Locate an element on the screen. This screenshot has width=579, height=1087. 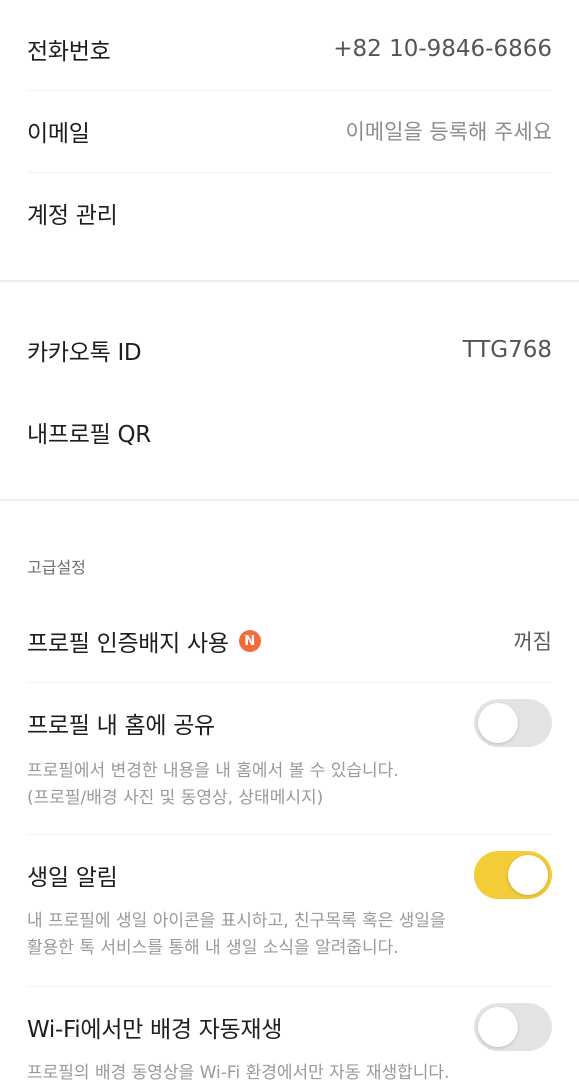
kakao-id-row: 카카오톡 ID TTG768 is located at coordinates (289, 350).